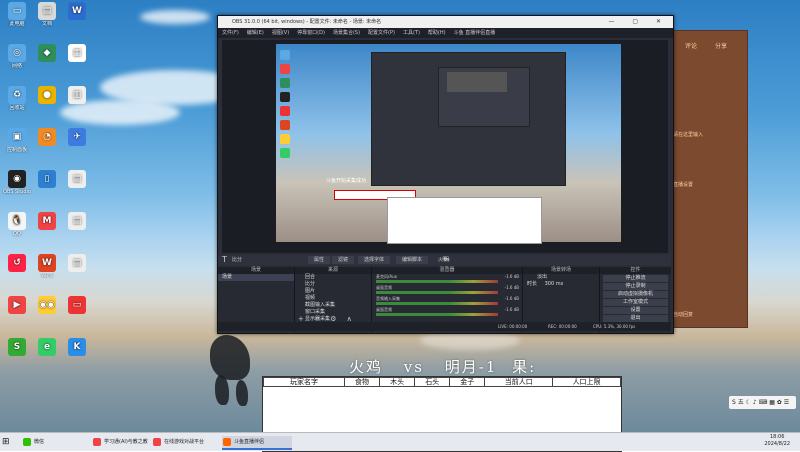 This screenshot has height=452, width=800. What do you see at coordinates (126, 442) in the screenshot?
I see `taskbar-item-study: 学习通(AI)与教之教` at bounding box center [126, 442].